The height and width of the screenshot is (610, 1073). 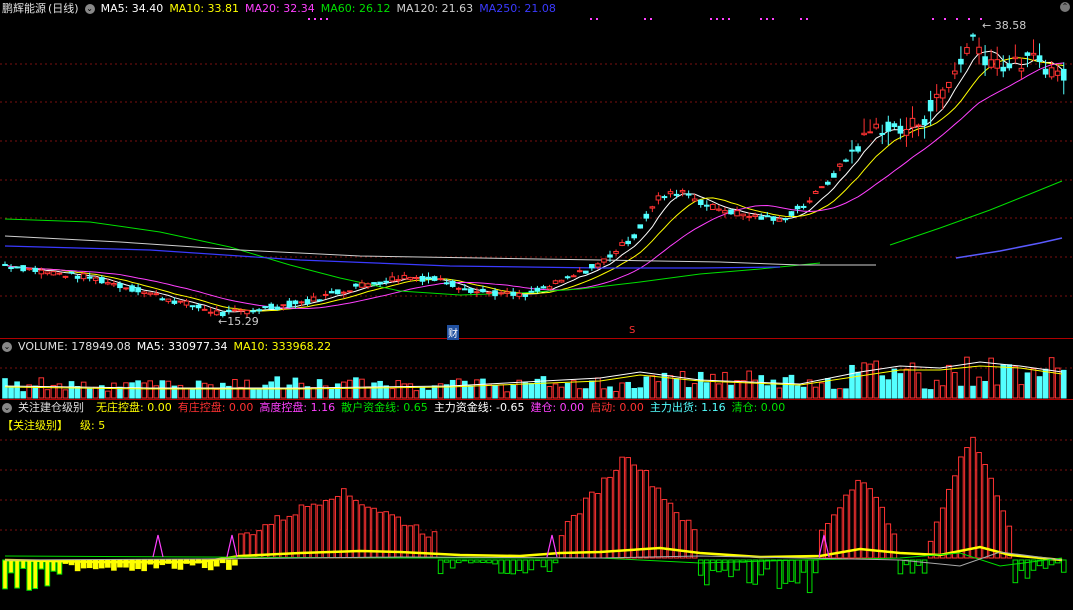 I want to click on volume-value: VOLUME: 178949.08, so click(x=74, y=346).